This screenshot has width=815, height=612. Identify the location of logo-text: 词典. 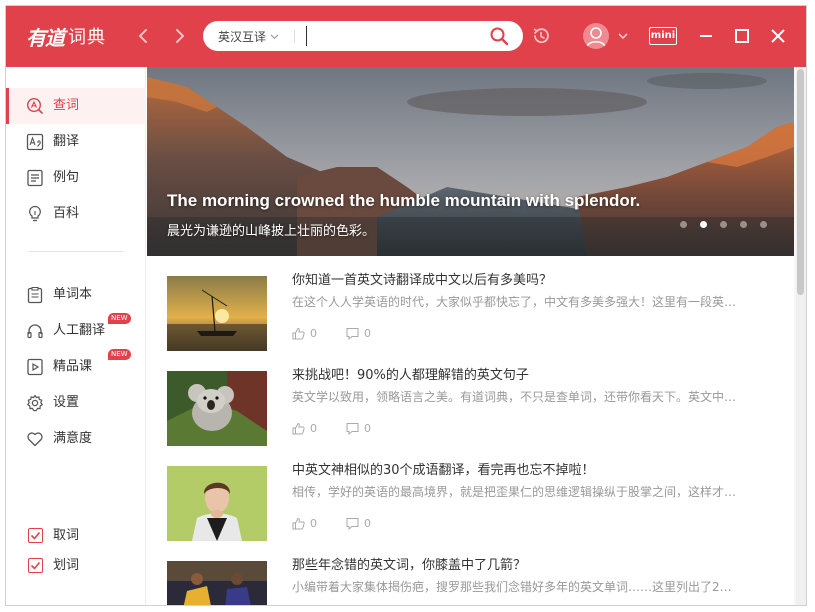
(87, 37).